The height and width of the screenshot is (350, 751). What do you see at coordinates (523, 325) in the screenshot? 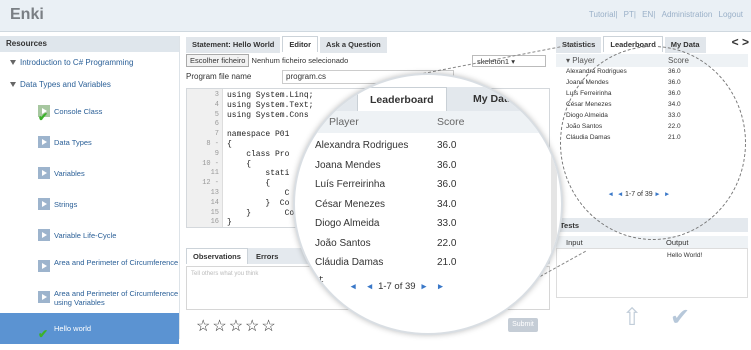
I see `submit-observation-button: Submit` at bounding box center [523, 325].